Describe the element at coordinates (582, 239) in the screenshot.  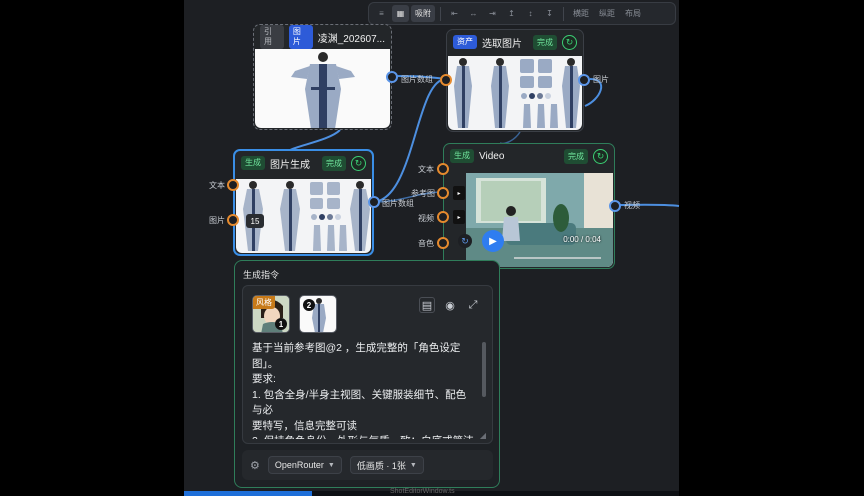
I see `video-duration: 0:00 / 0:04` at that location.